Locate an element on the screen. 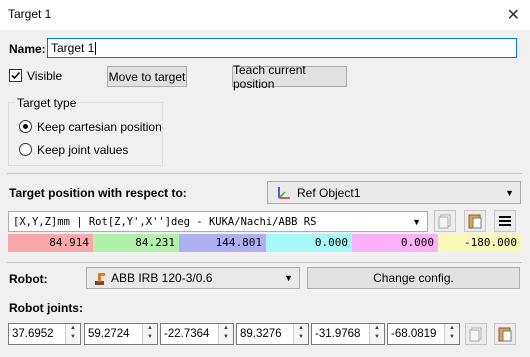  robot-label: Robot: is located at coordinates (28, 279).